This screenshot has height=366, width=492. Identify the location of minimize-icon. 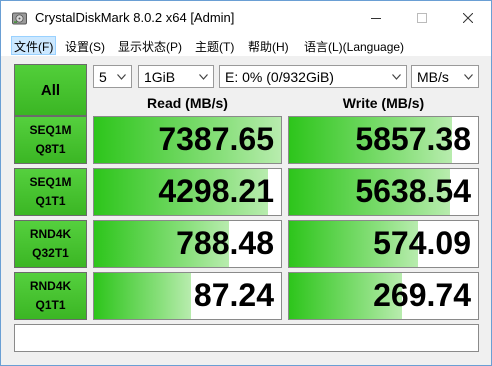
(376, 18).